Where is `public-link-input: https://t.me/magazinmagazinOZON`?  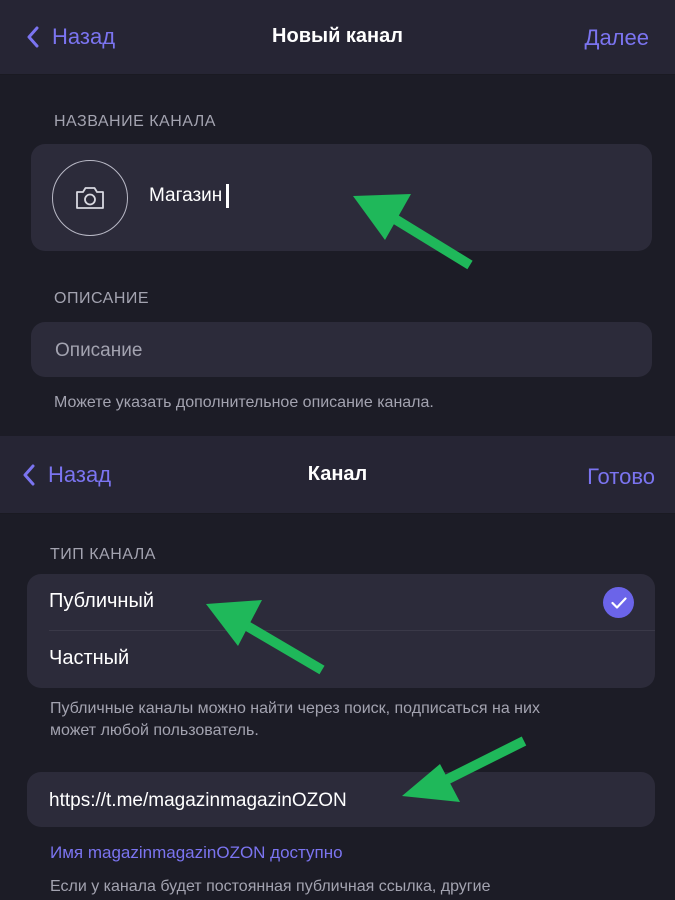
public-link-input: https://t.me/magazinmagazinOZON is located at coordinates (198, 801).